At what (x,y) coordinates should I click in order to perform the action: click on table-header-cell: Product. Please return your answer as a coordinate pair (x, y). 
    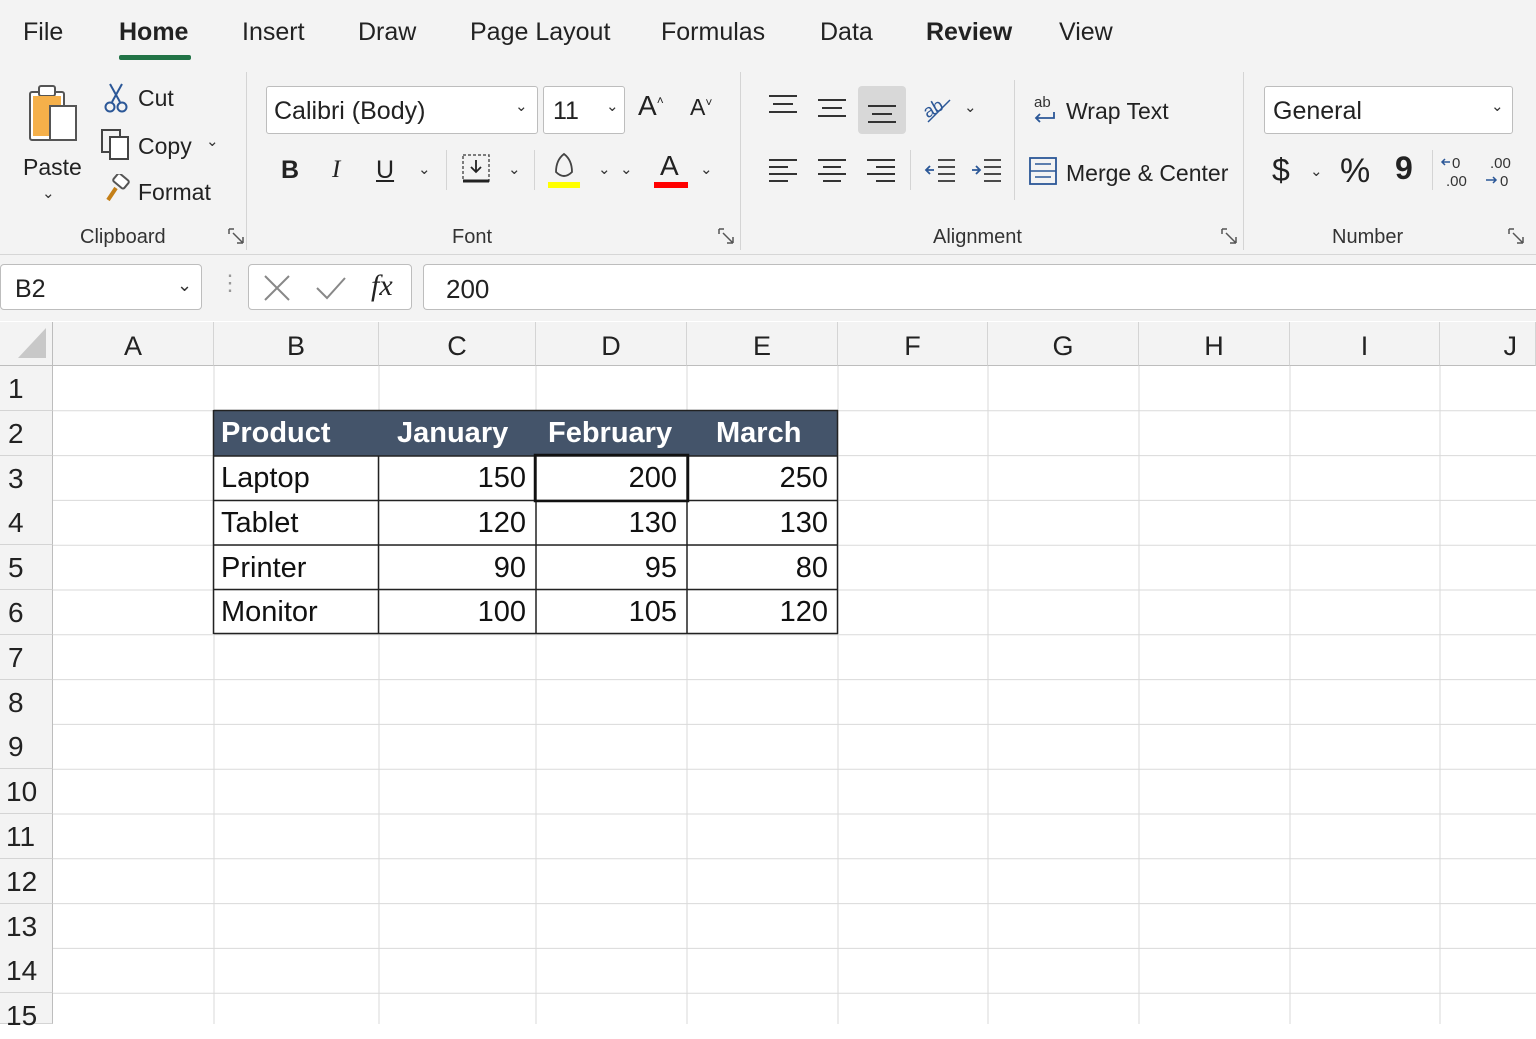
    Looking at the image, I should click on (296, 433).